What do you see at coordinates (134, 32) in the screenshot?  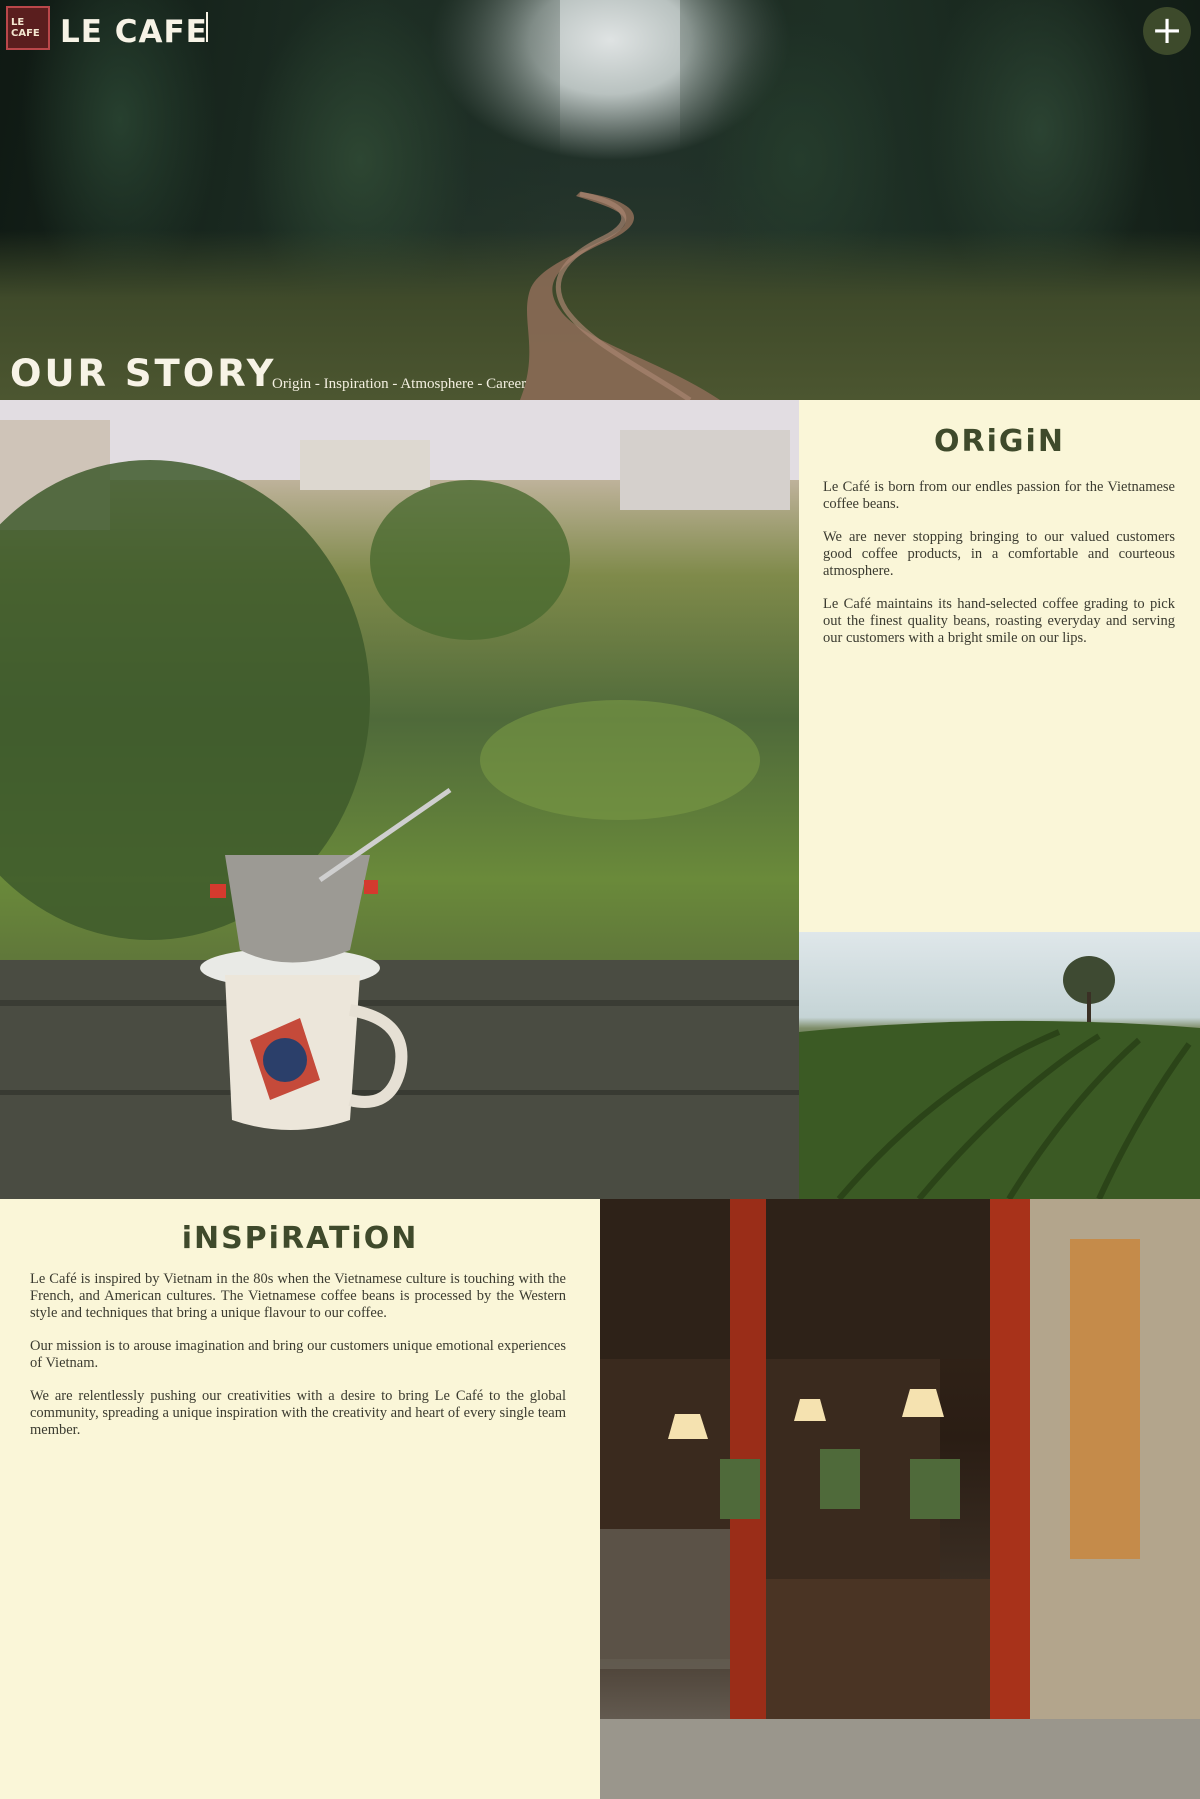 I see `logo-text: LE CAFE` at bounding box center [134, 32].